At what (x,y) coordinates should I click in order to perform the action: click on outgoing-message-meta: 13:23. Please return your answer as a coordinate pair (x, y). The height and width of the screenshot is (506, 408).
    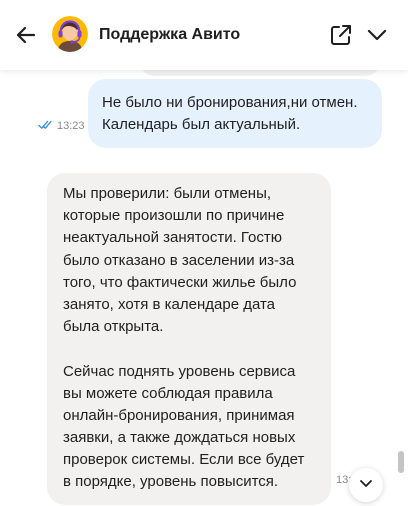
    Looking at the image, I should click on (61, 126).